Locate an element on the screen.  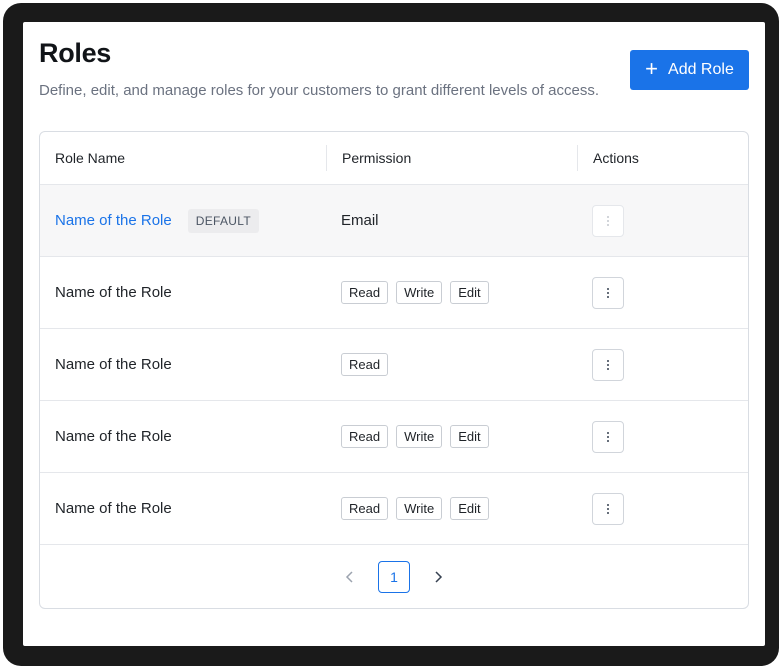
plus-icon: + is located at coordinates (652, 68).